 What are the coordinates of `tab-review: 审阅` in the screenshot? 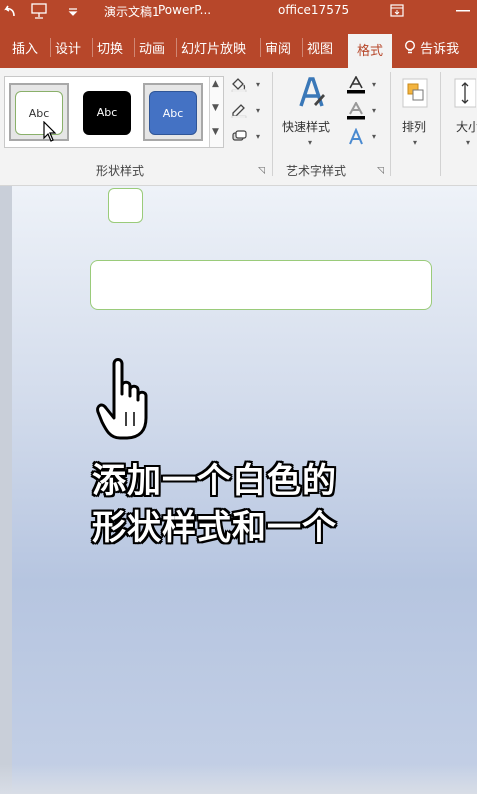 It's located at (275, 47).